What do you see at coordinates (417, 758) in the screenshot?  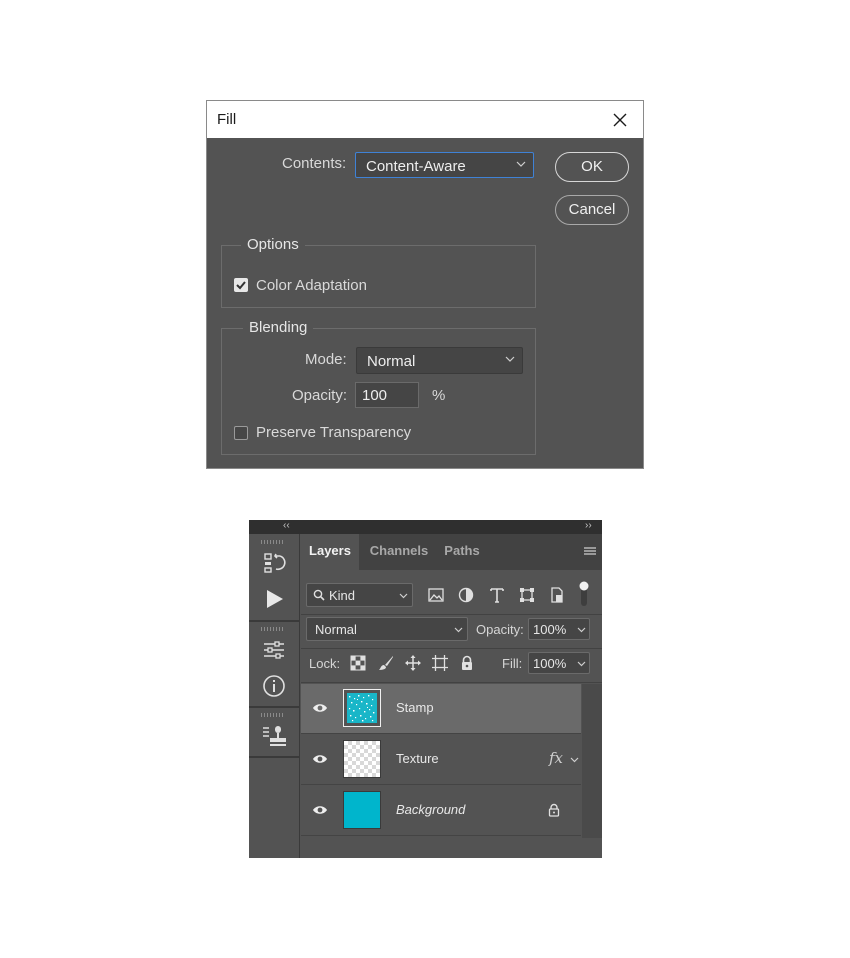 I see `layer-name-texture: Texture` at bounding box center [417, 758].